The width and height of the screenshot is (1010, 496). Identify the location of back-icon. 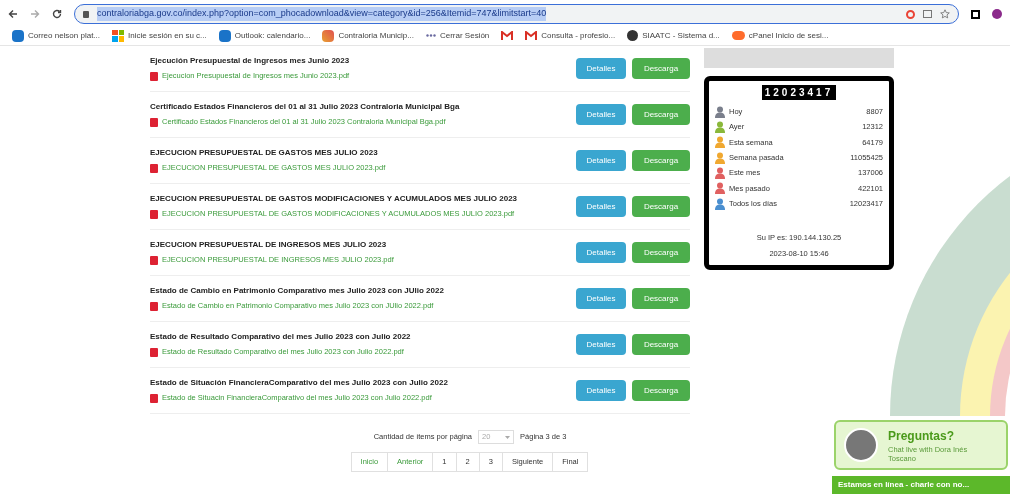
(13, 14).